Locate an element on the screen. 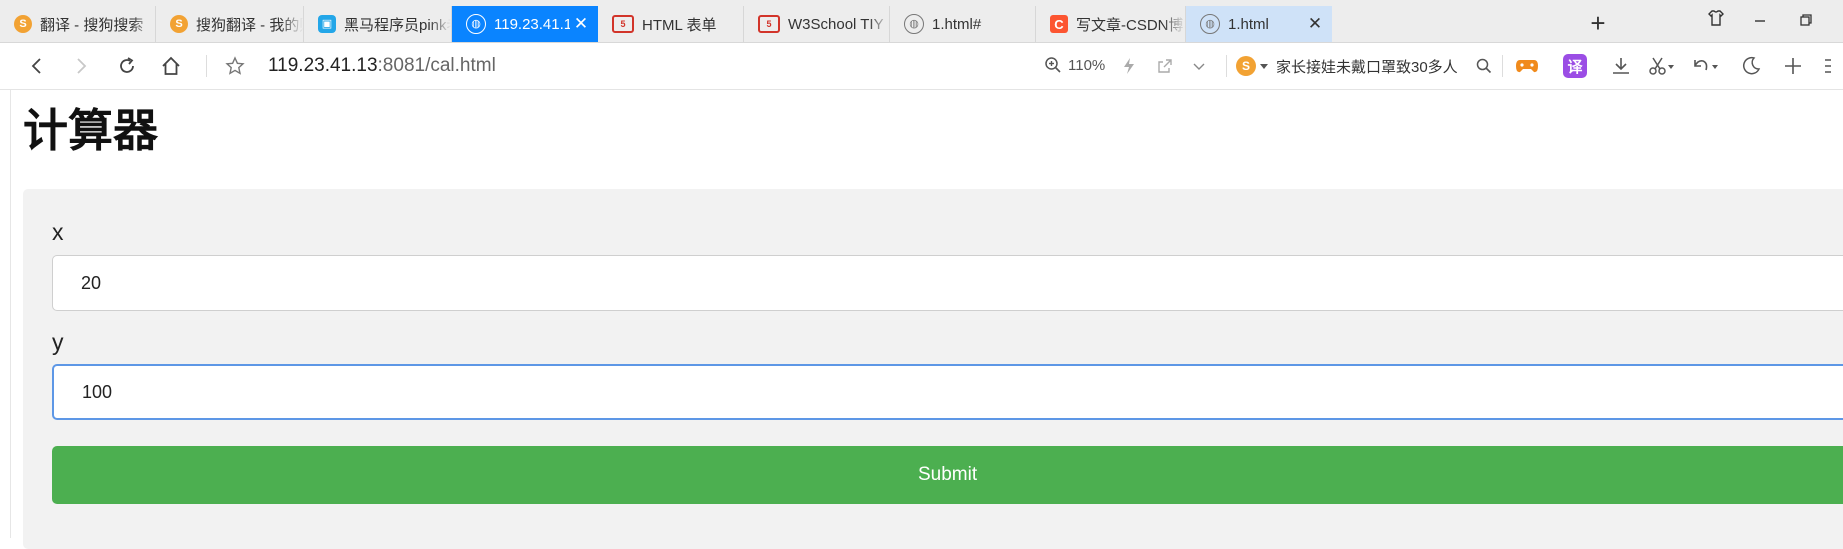 The image size is (1843, 549). scissors-icon is located at coordinates (1661, 66).